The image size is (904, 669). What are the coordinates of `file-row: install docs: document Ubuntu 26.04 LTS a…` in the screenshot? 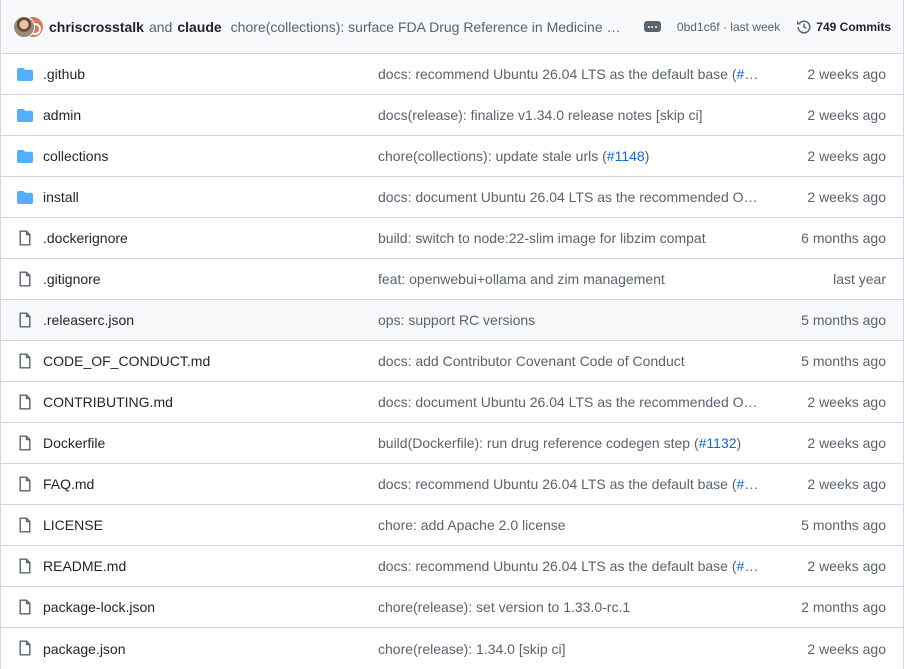 It's located at (452, 197).